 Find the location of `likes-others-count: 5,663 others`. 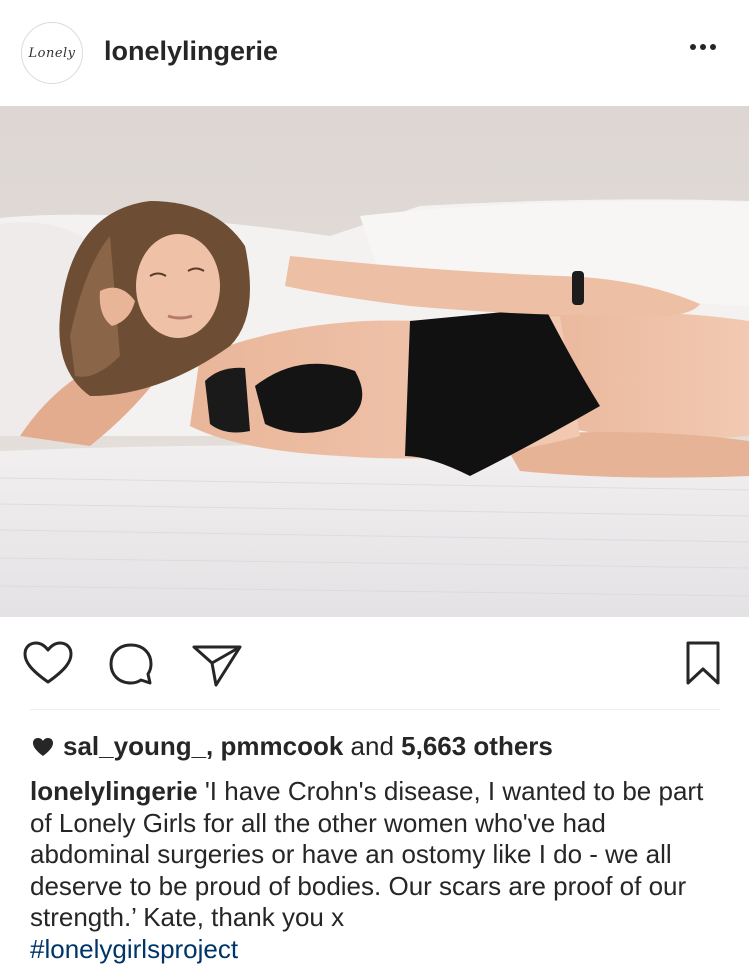

likes-others-count: 5,663 others is located at coordinates (477, 746).